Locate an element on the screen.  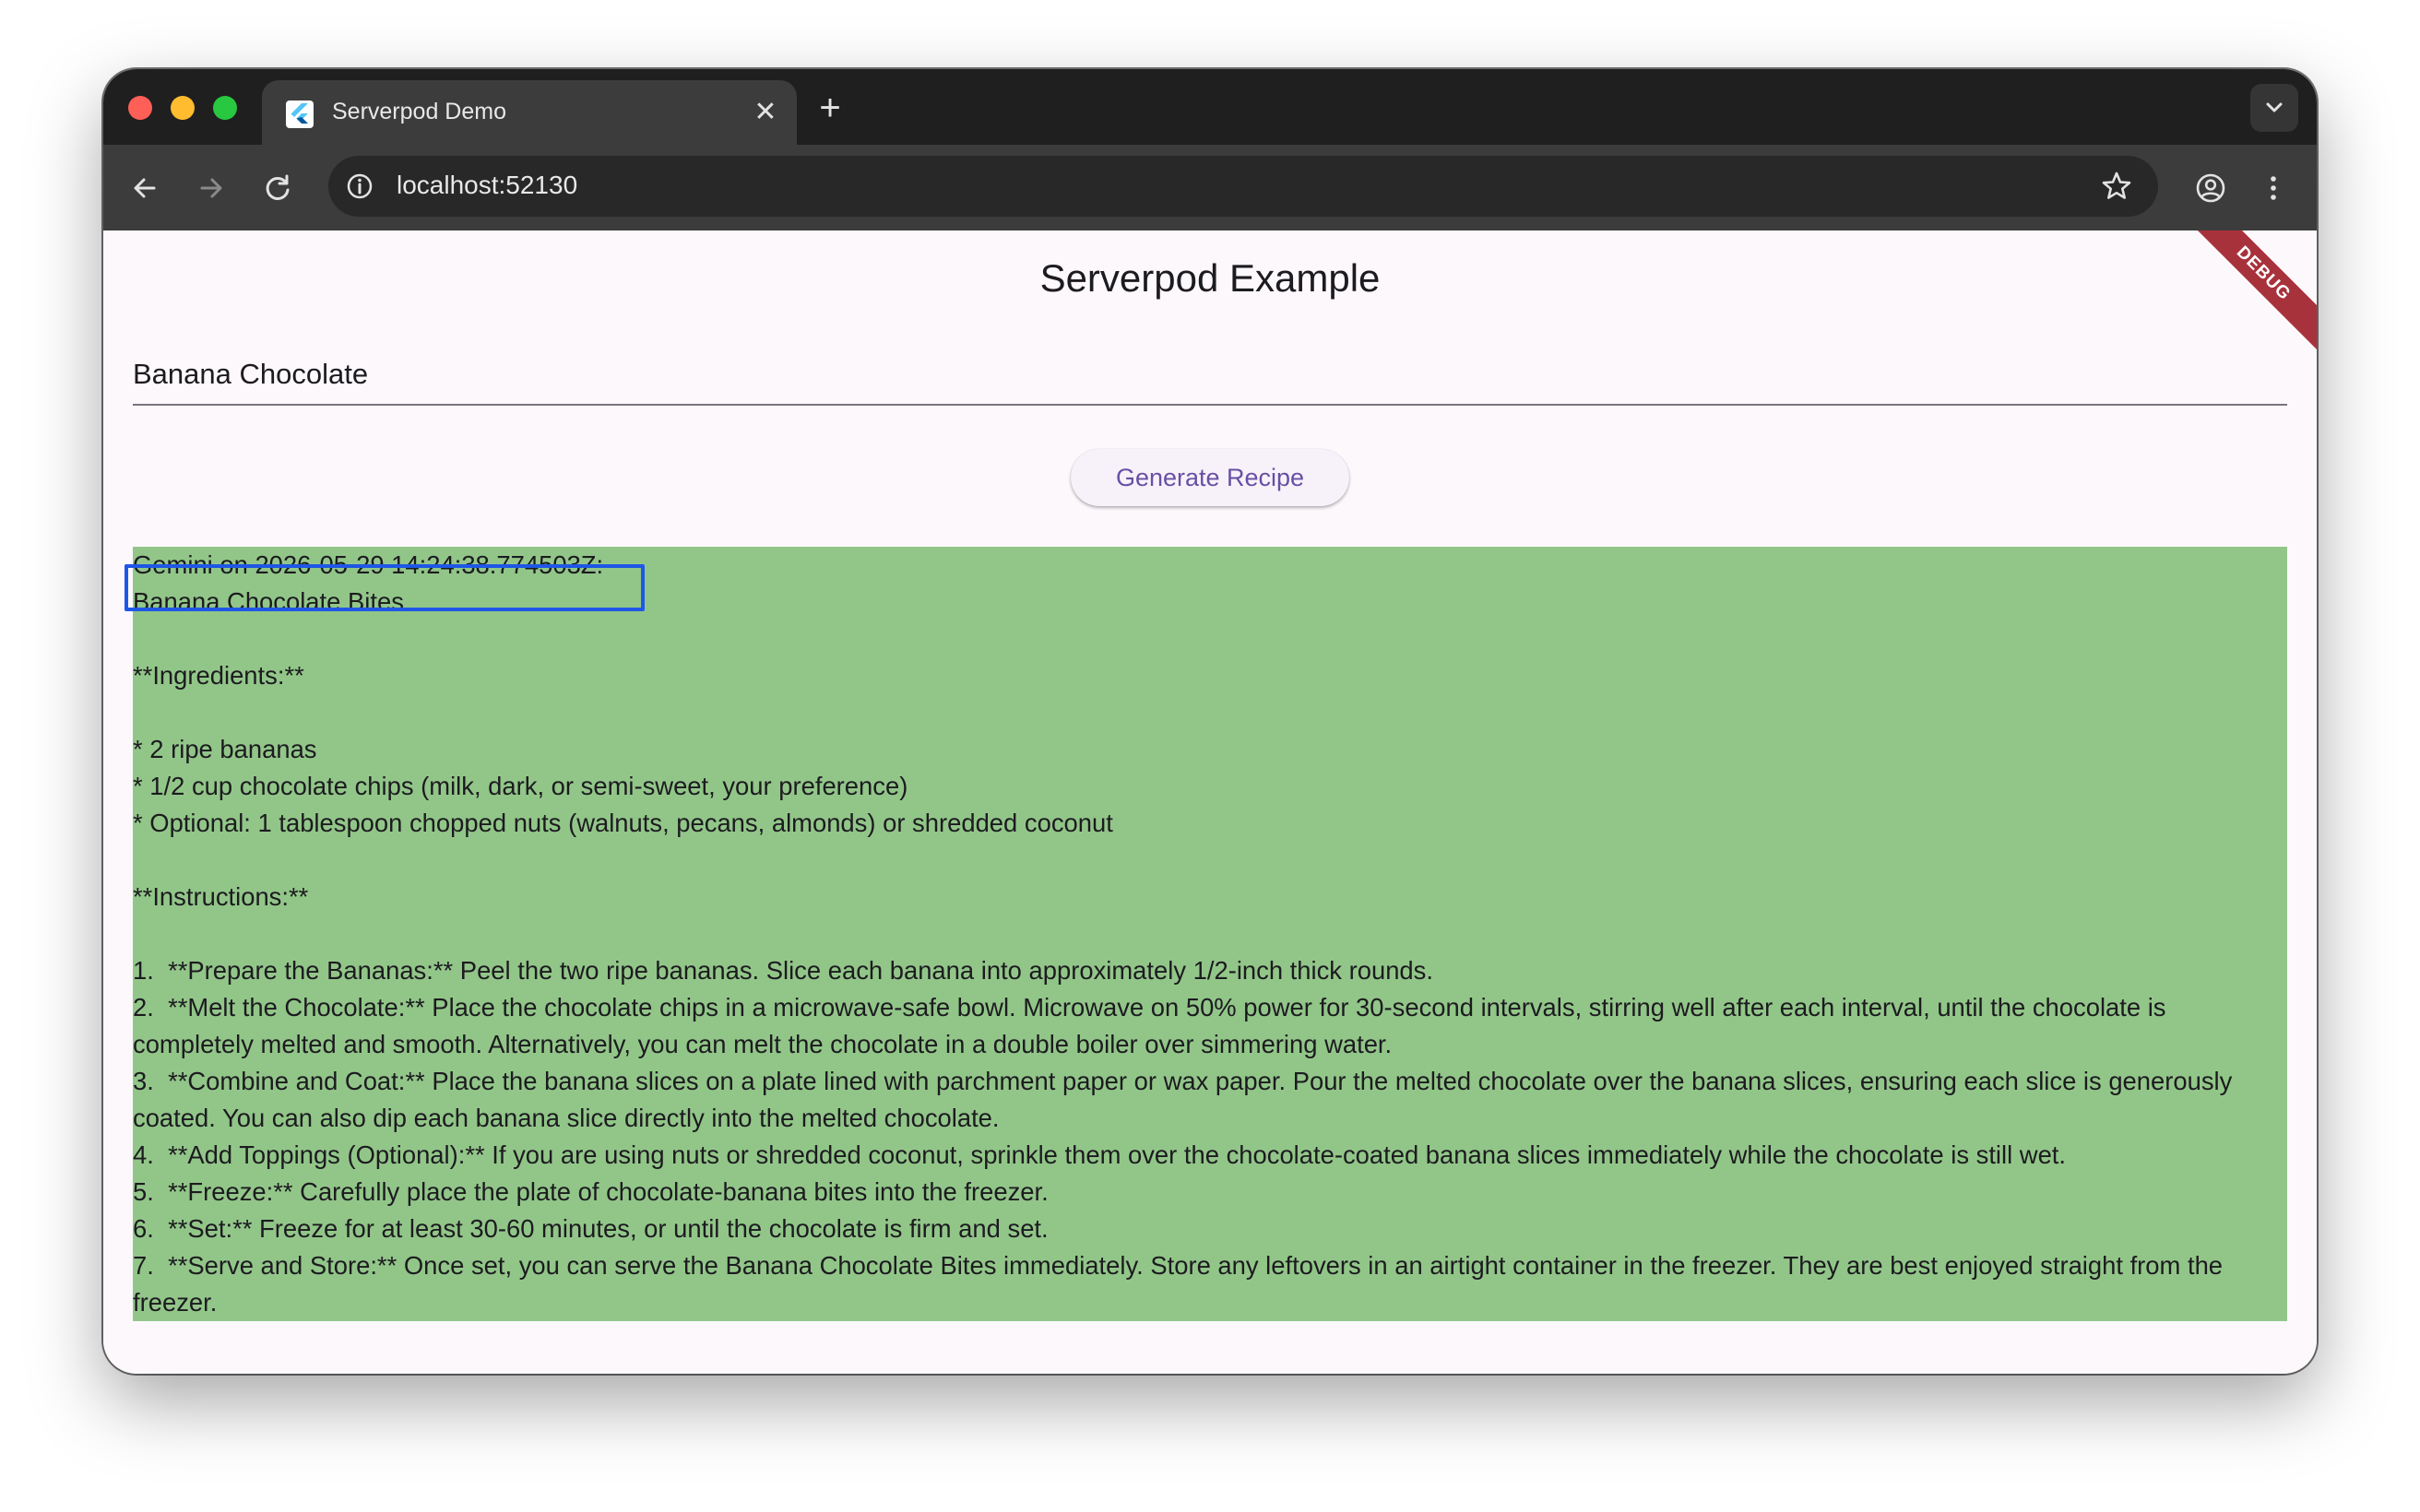
tab-title: Serverpod Demo is located at coordinates (419, 112).